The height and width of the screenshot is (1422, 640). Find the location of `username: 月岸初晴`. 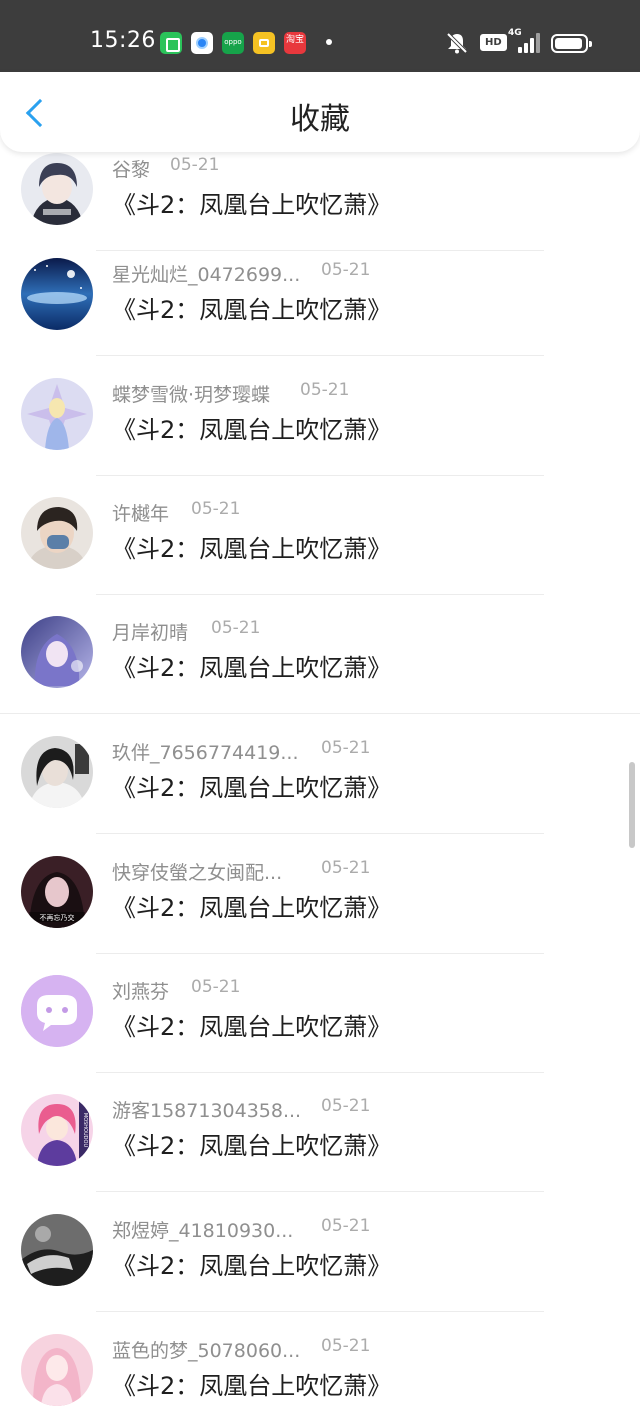

username: 月岸初晴 is located at coordinates (150, 633).